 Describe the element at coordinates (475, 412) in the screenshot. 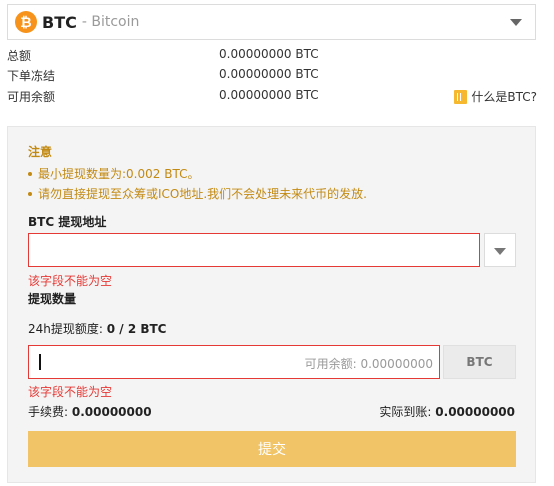

I see `received-value: 0.00000000` at that location.